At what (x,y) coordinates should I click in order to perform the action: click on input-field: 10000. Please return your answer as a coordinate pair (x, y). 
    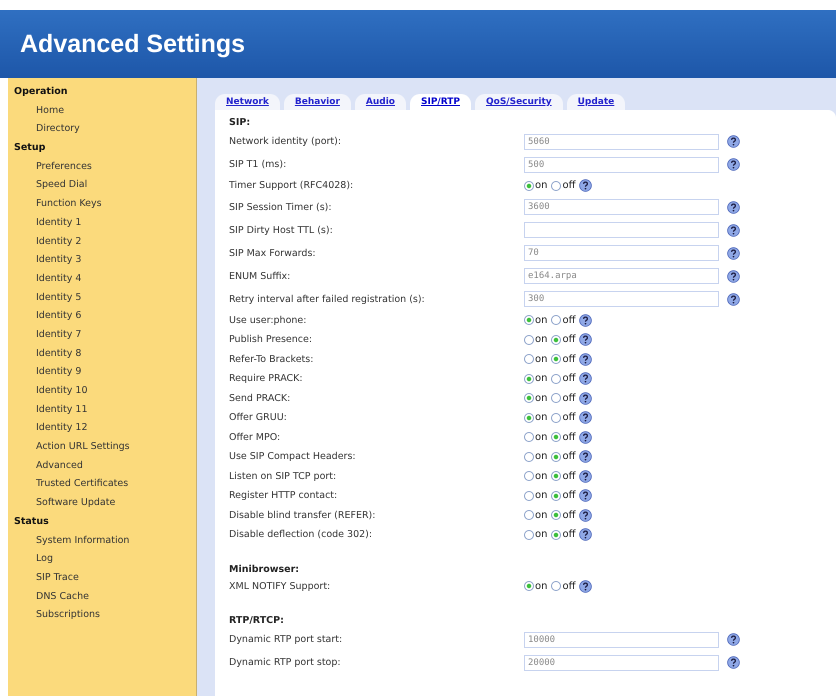
    Looking at the image, I should click on (621, 640).